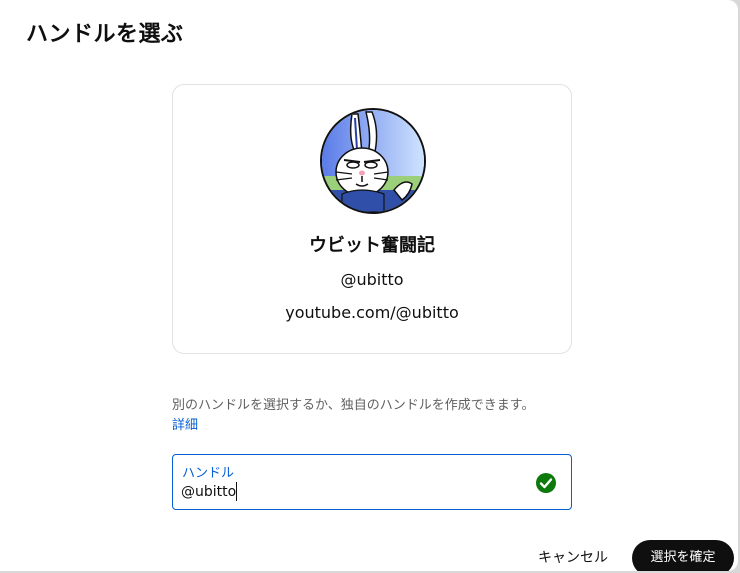 This screenshot has height=573, width=740. Describe the element at coordinates (105, 34) in the screenshot. I see `dialog-title: ハンドルを選ぶ` at that location.